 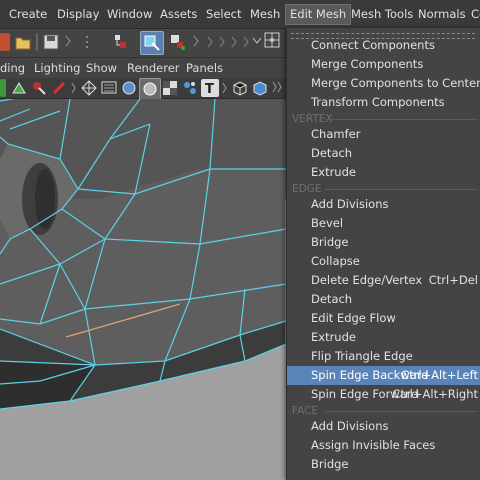 What do you see at coordinates (240, 88) in the screenshot?
I see `xray-icon` at bounding box center [240, 88].